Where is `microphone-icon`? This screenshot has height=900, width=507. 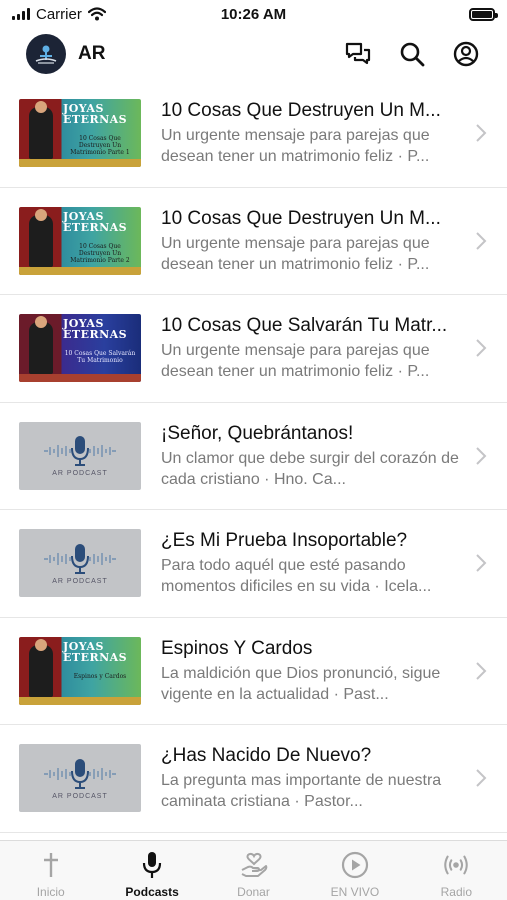 microphone-icon is located at coordinates (152, 865).